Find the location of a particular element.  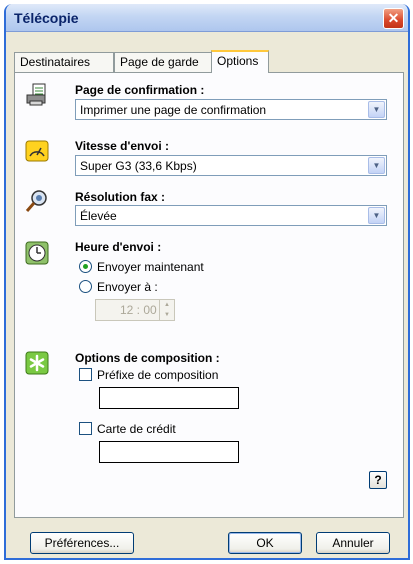

cancel-button: Annuler is located at coordinates (353, 543).